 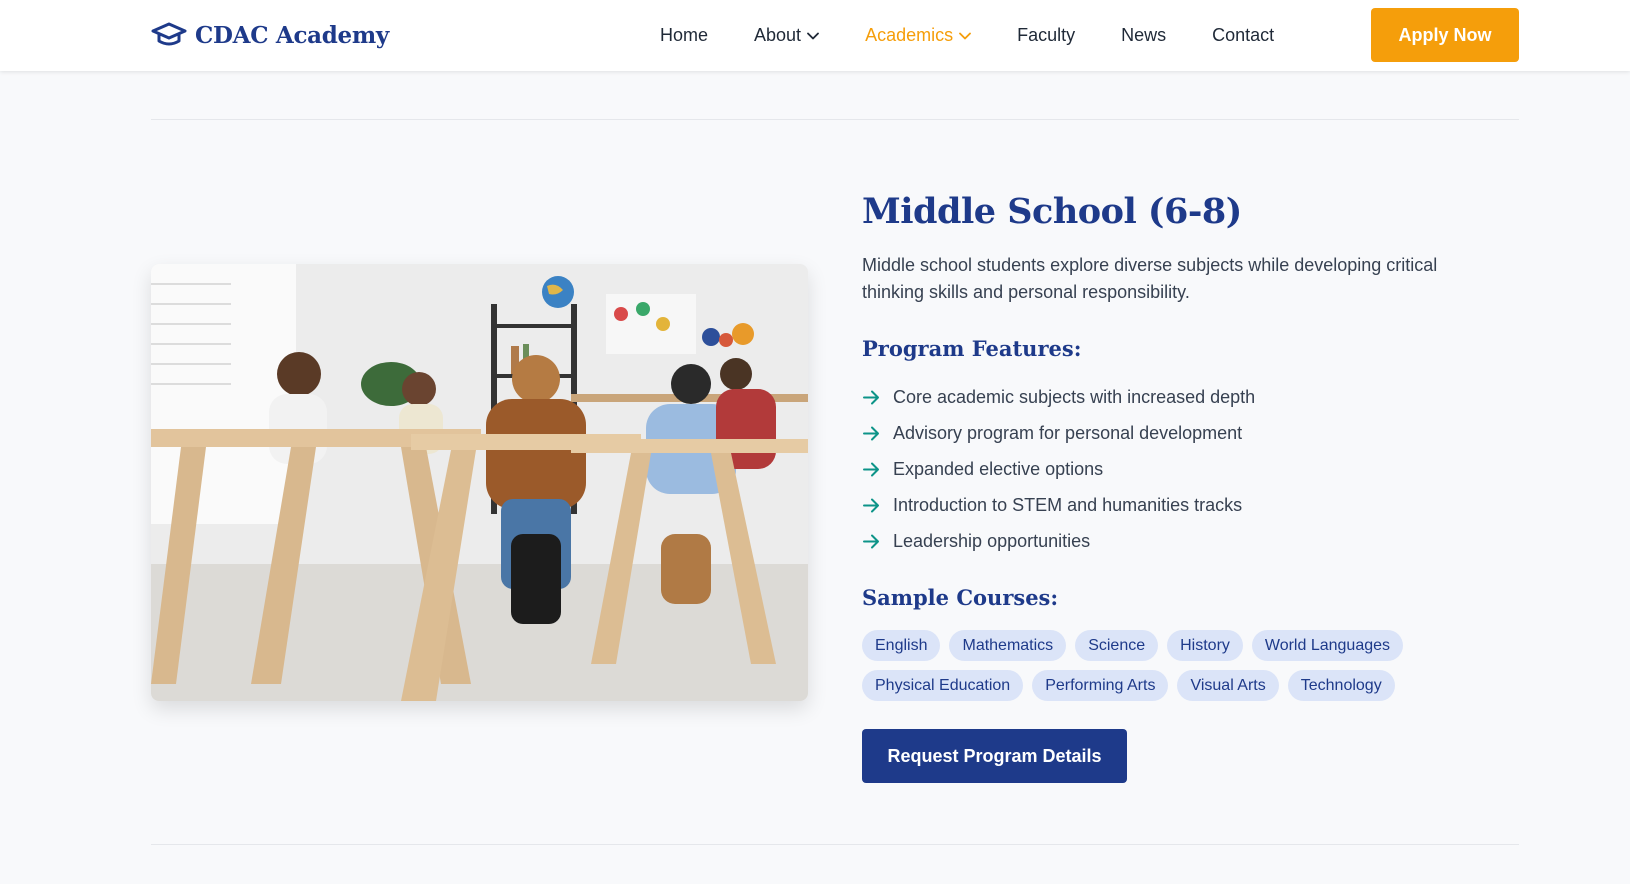 What do you see at coordinates (992, 540) in the screenshot?
I see `feature-text: Leadership opportunities` at bounding box center [992, 540].